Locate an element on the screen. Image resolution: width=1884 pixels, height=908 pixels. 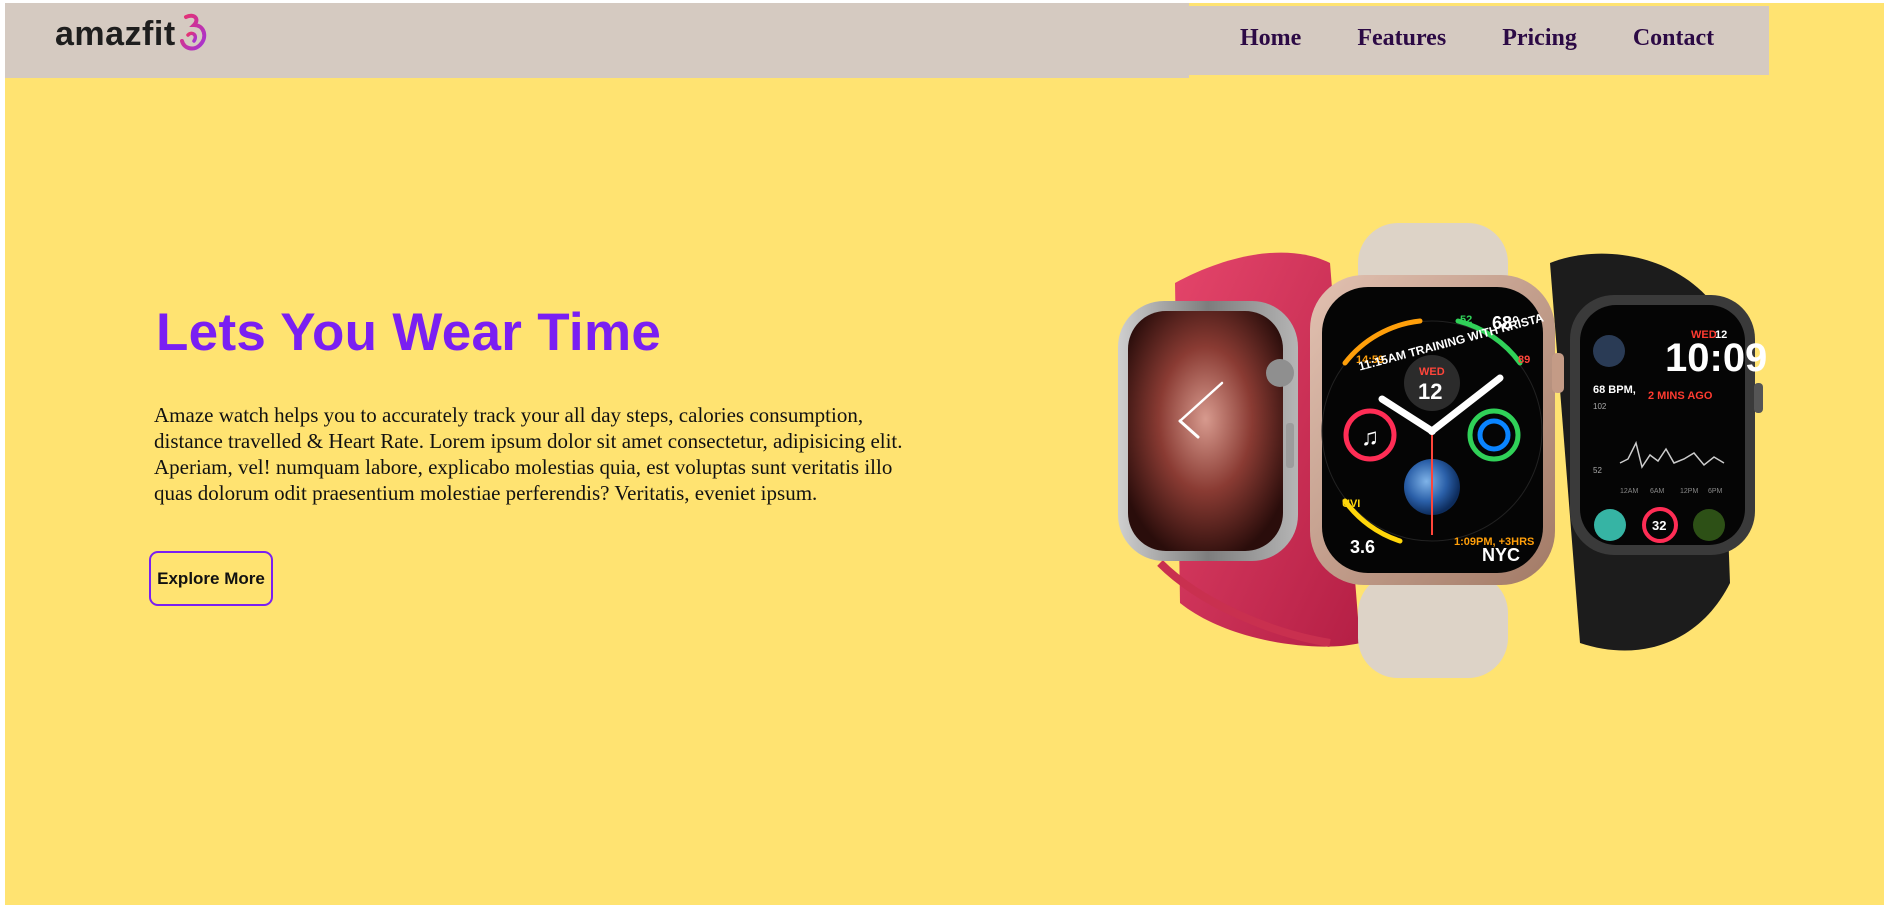
logo-mark-icon is located at coordinates (192, 32).